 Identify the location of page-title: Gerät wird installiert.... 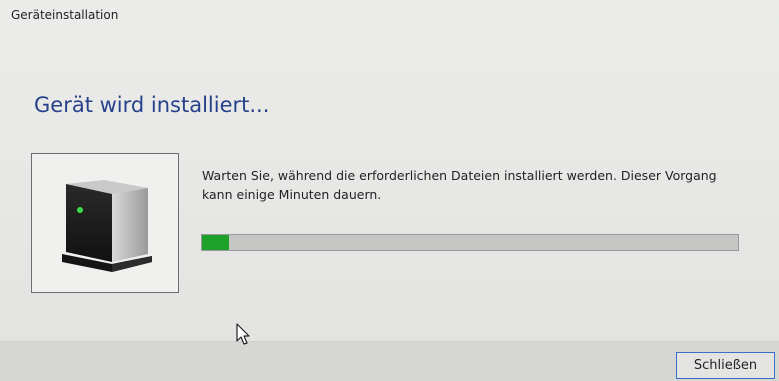
(152, 105).